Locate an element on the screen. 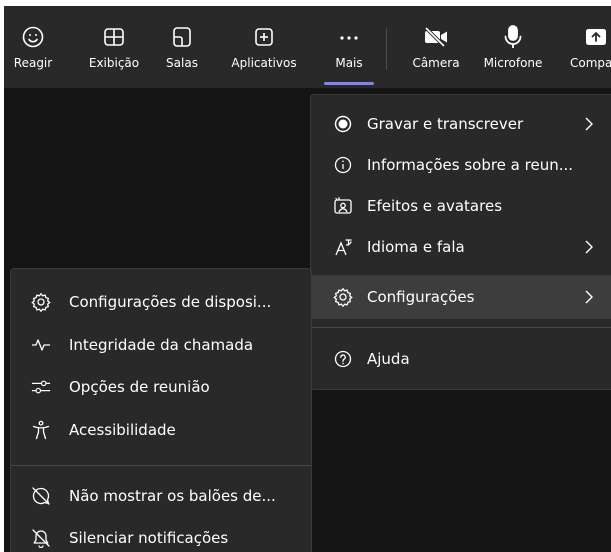 This screenshot has height=552, width=611. submenu-divider is located at coordinates (161, 465).